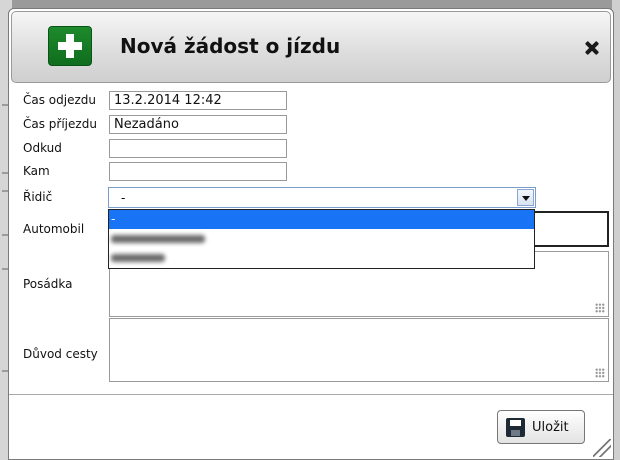  Describe the element at coordinates (60, 124) in the screenshot. I see `arrival-label: Čas příjezdu` at that location.